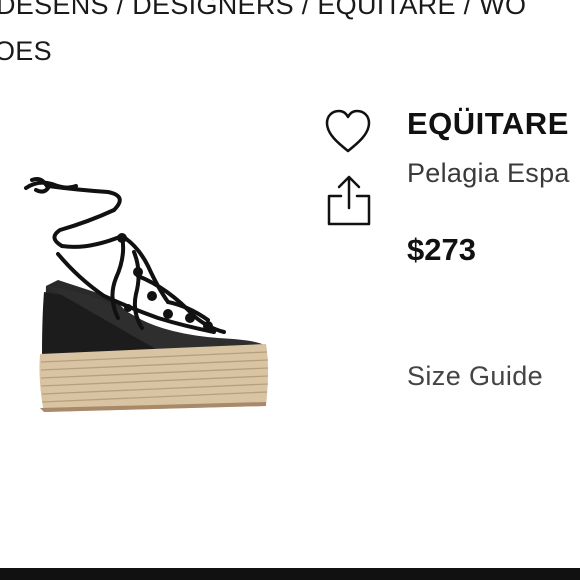 The image size is (580, 580). Describe the element at coordinates (26, 51) in the screenshot. I see `breadcrumb-line-2: OES` at that location.